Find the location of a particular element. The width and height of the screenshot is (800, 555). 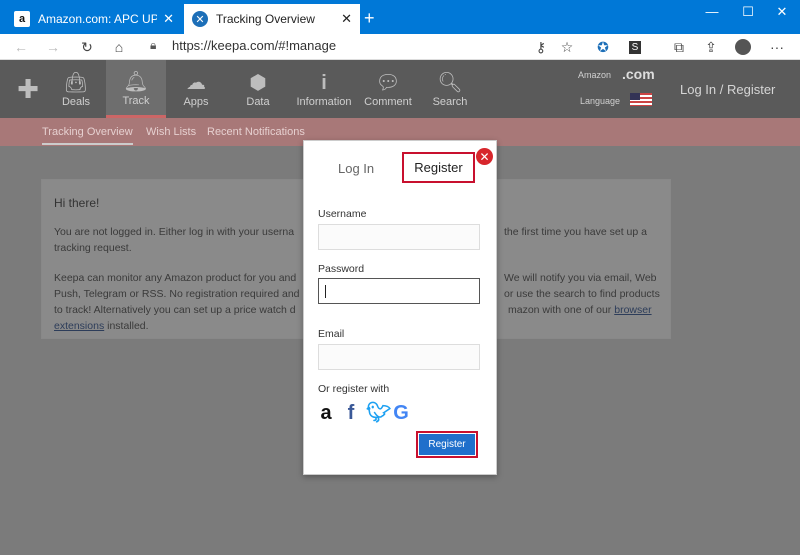

tab-register: Register is located at coordinates (438, 167).